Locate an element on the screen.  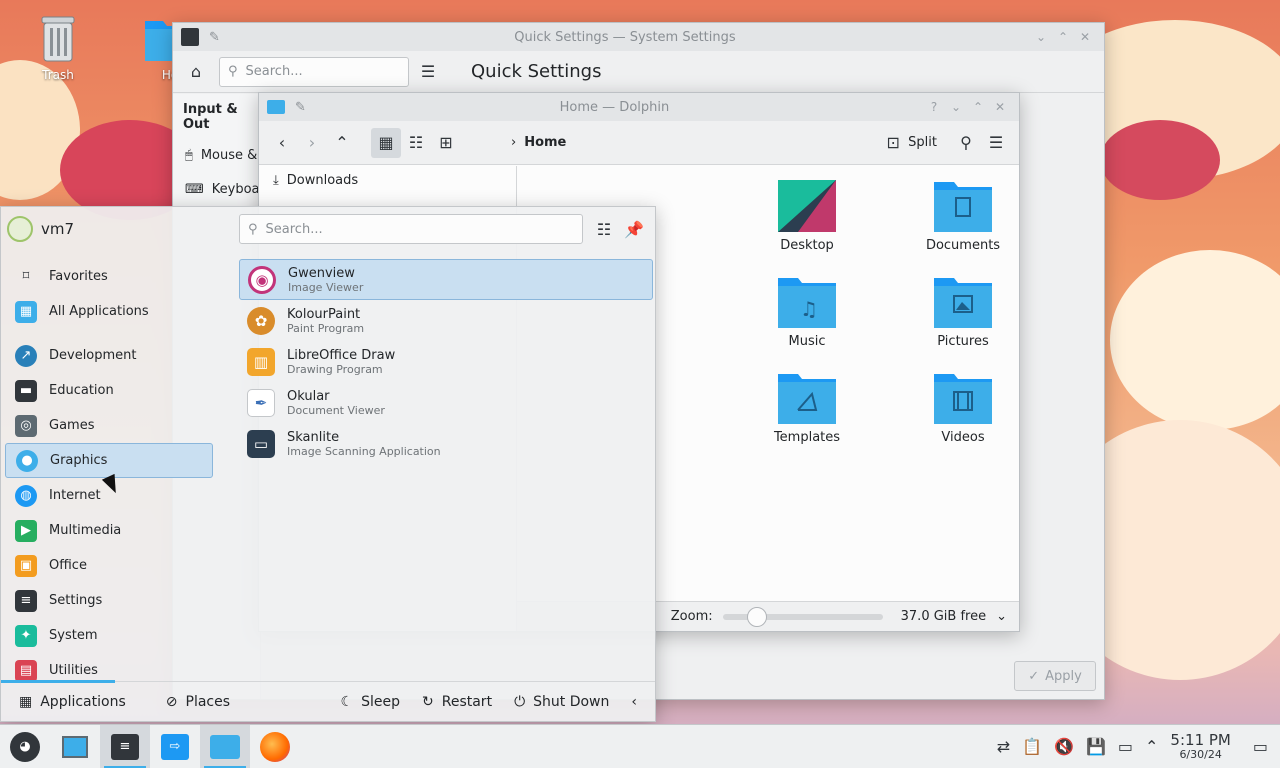
folder-documents: Documents is located at coordinates (963, 216).